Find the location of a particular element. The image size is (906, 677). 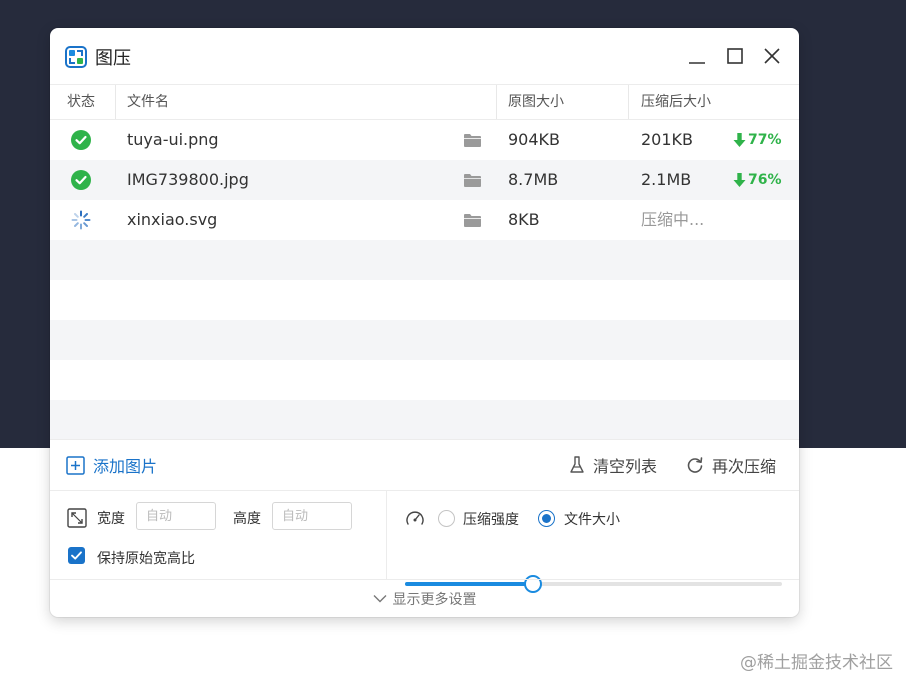

reduction-percent: 77% is located at coordinates (765, 140).